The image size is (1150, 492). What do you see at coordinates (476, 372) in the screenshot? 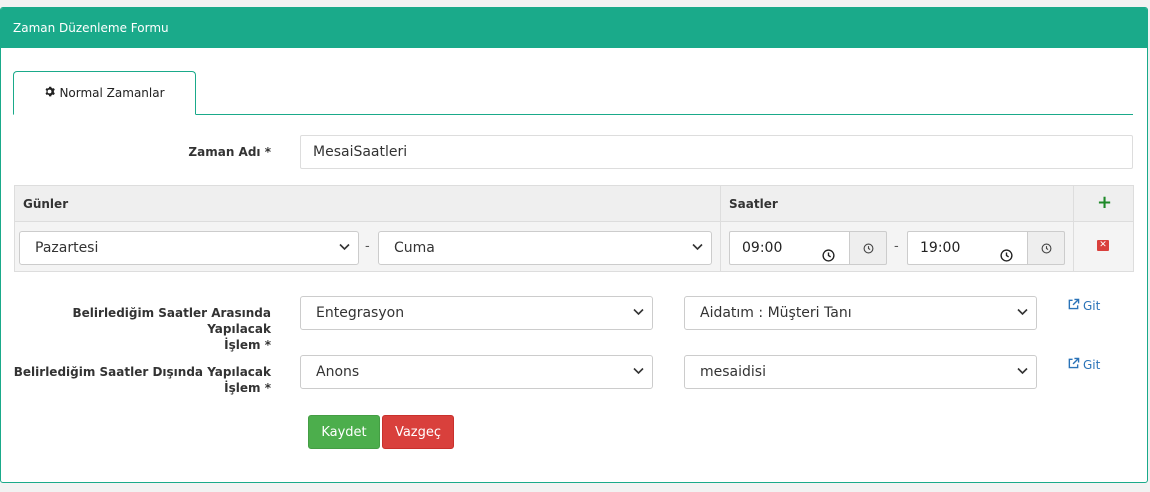
I see `outside-action-select: Anons` at bounding box center [476, 372].